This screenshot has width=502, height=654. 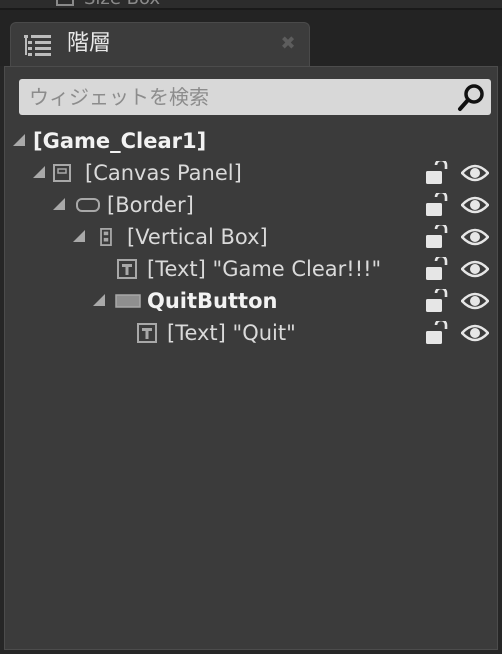 I want to click on vertical-box-icon, so click(x=106, y=237).